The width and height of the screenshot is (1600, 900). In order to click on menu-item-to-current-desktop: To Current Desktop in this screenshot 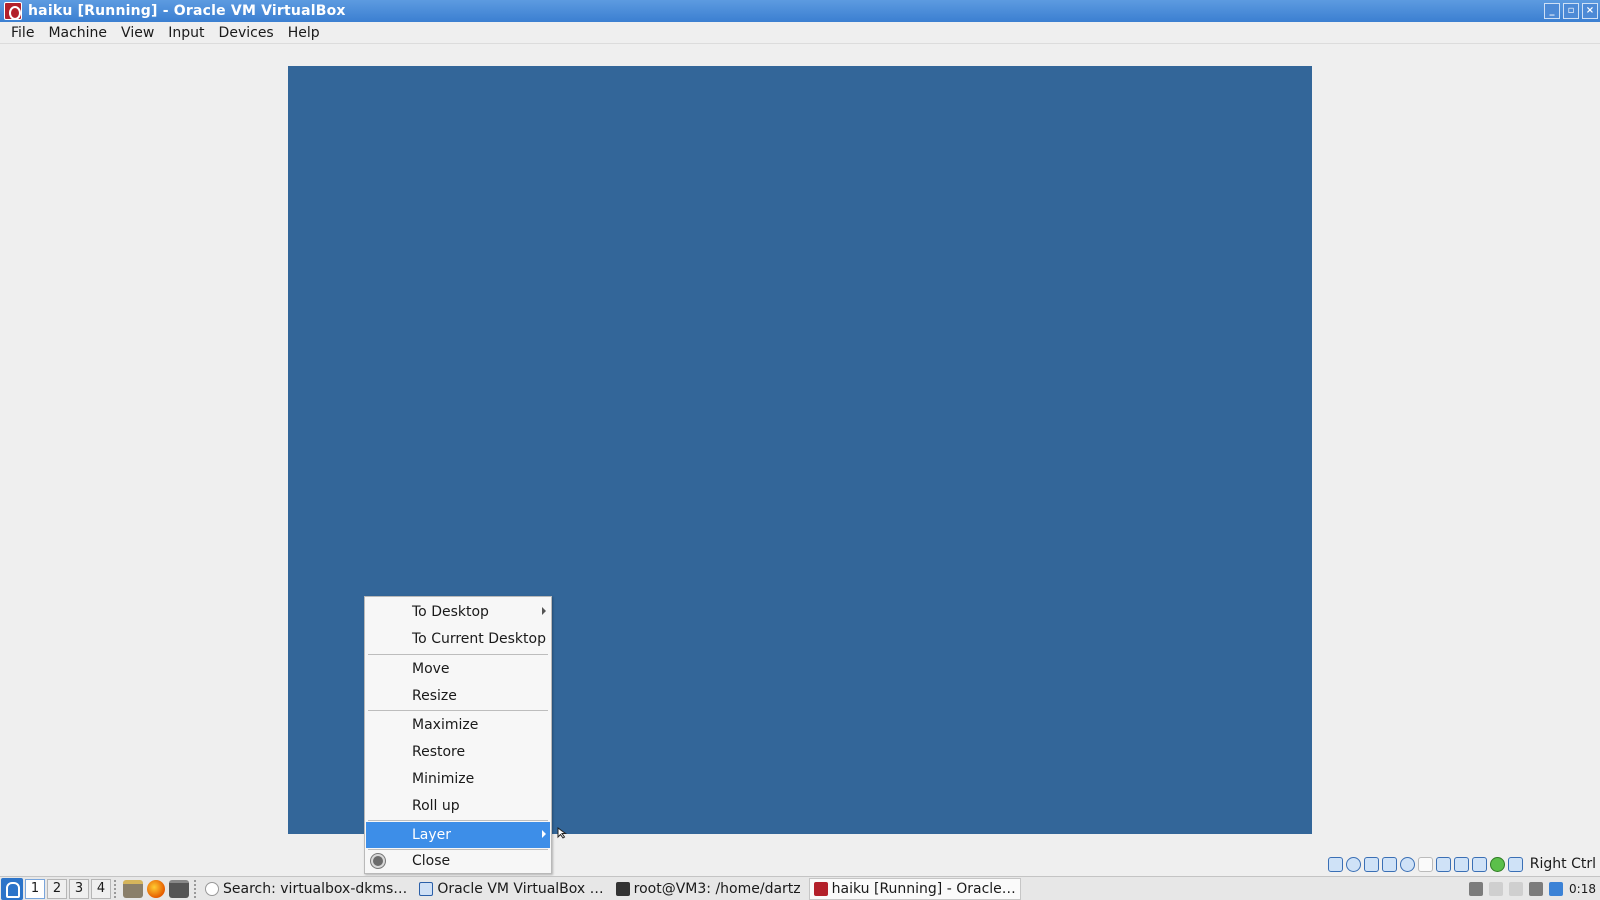, I will do `click(458, 639)`.